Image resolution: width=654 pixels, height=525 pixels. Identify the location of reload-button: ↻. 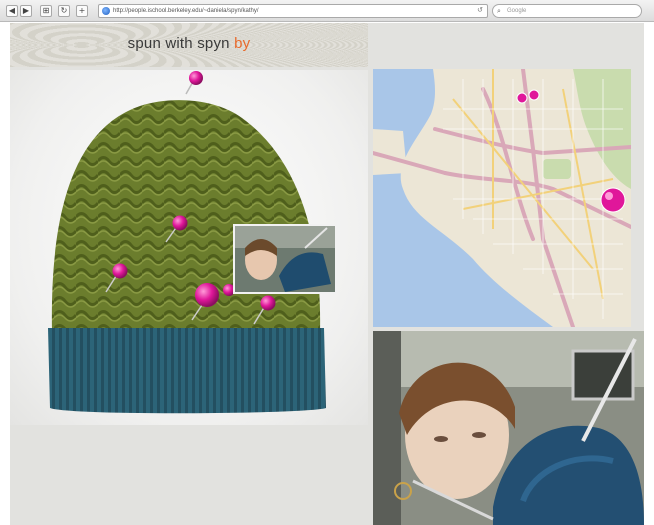
(64, 11).